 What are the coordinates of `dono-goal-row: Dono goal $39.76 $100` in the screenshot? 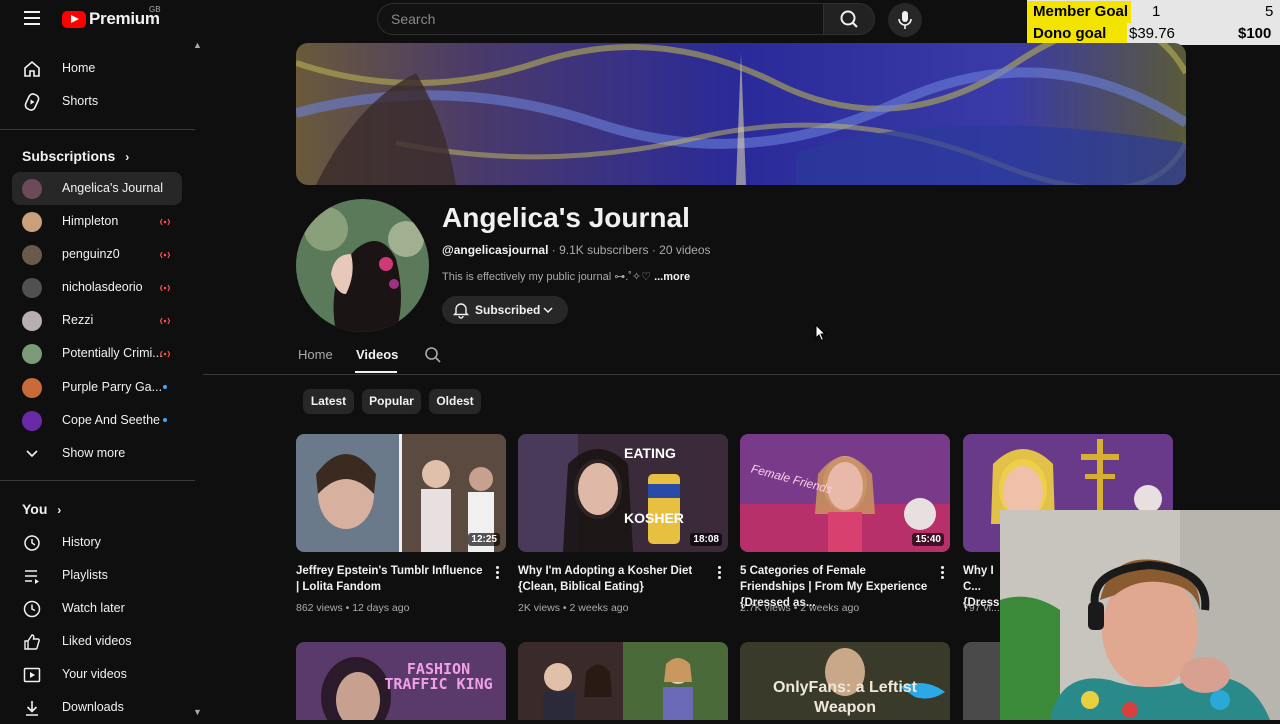 It's located at (1153, 34).